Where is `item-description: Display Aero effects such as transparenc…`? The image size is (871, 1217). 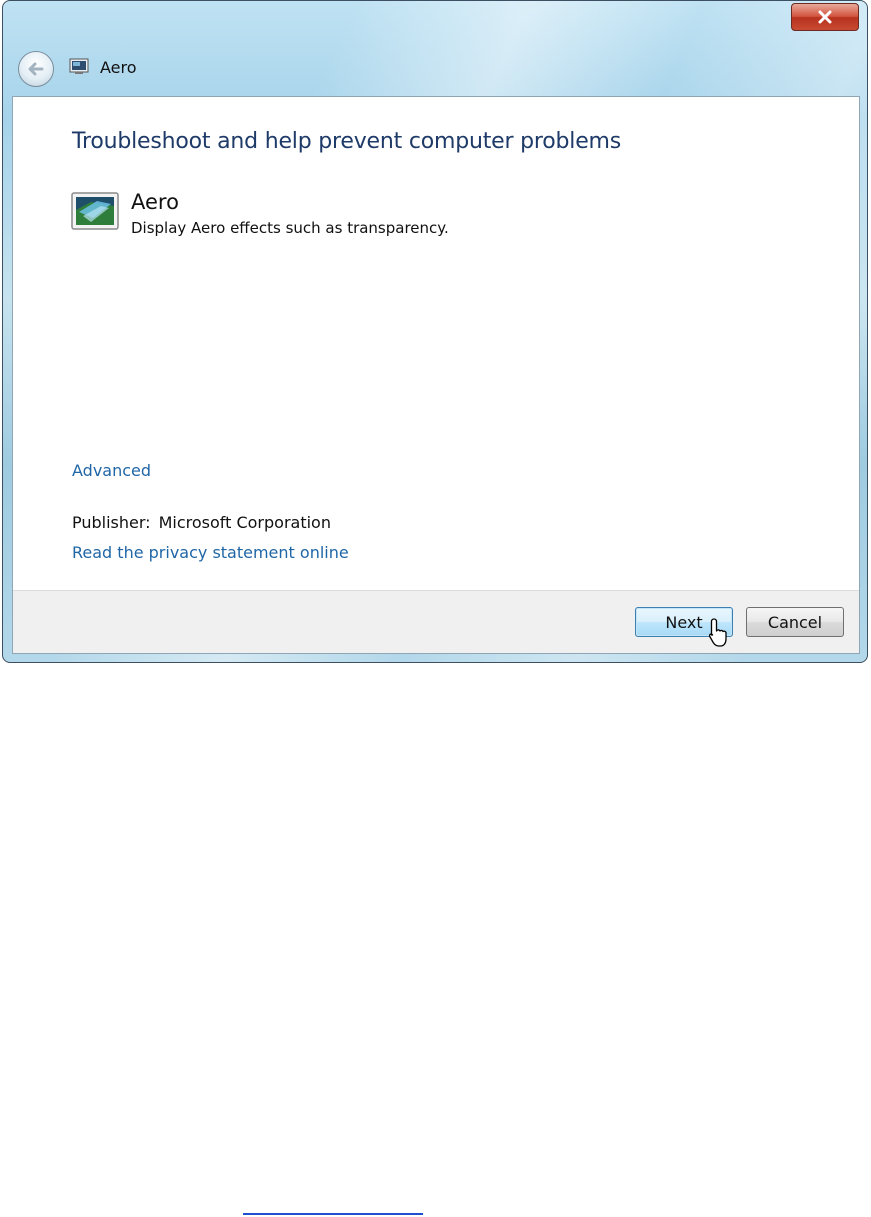
item-description: Display Aero effects such as transparenc… is located at coordinates (290, 228).